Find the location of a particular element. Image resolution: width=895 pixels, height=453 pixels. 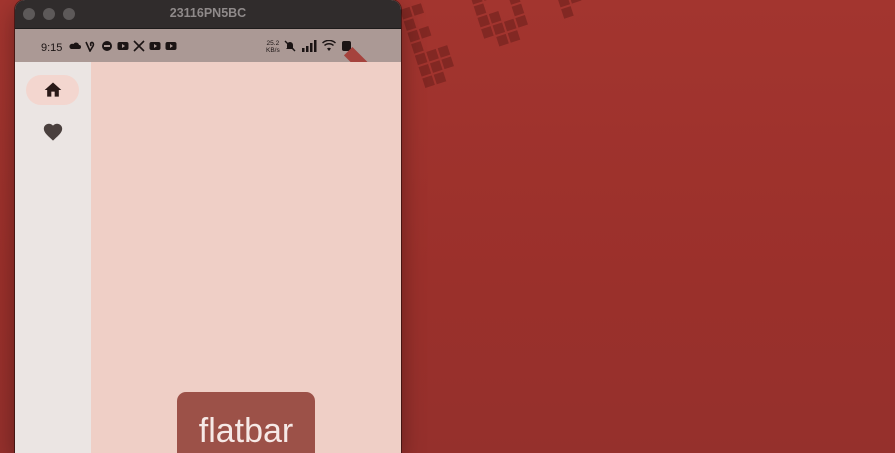

notification-icons is located at coordinates (123, 46).